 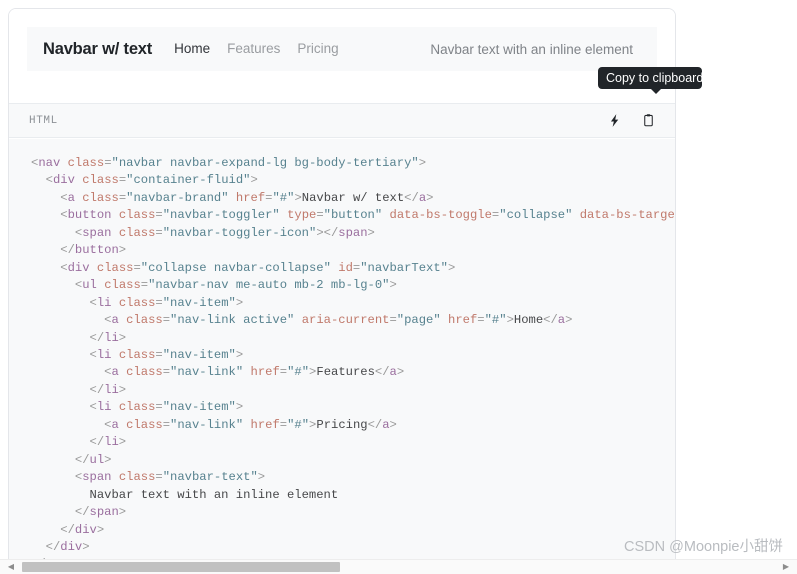 I want to click on scroll-left-arrow-icon: ◀, so click(x=11, y=567).